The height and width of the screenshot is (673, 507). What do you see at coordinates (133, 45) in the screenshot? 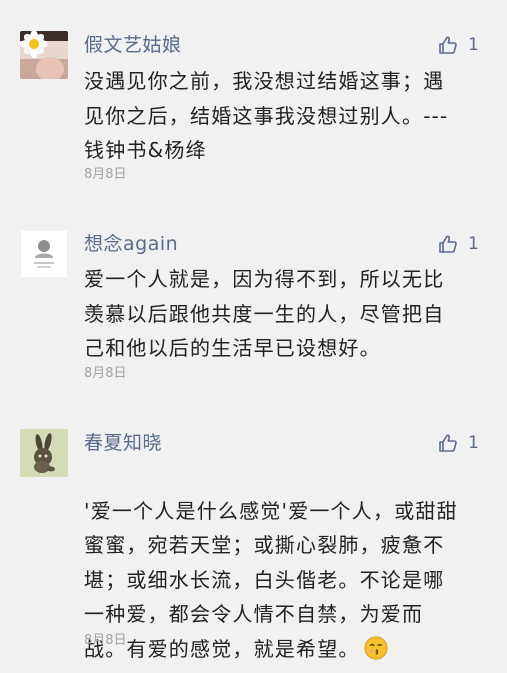
I see `comment-author: 假文艺姑娘` at bounding box center [133, 45].